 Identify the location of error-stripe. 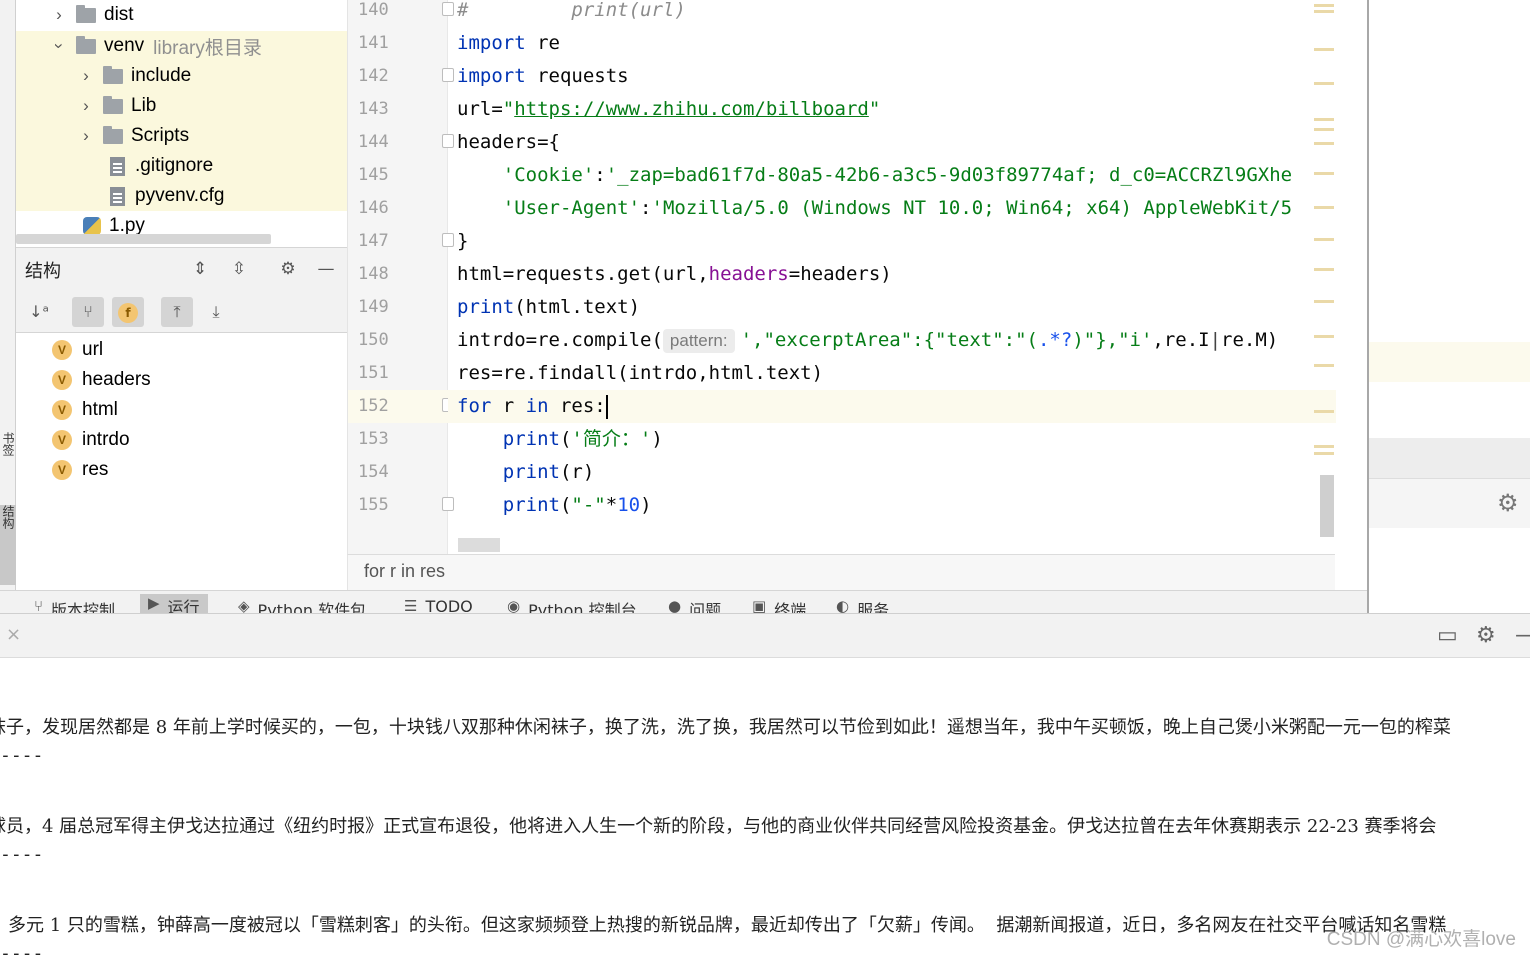
(1324, 277).